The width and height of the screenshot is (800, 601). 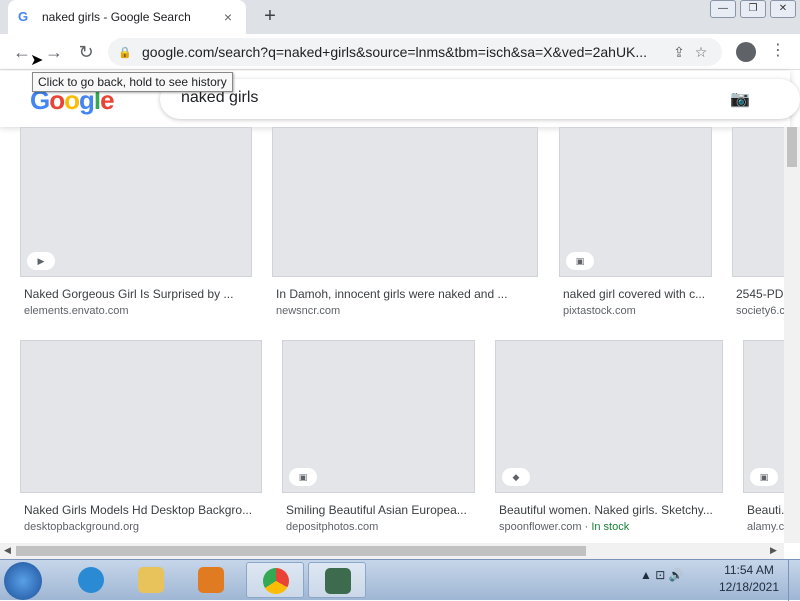 What do you see at coordinates (116, 17) in the screenshot?
I see `tab-title: naked girls - Google Search` at bounding box center [116, 17].